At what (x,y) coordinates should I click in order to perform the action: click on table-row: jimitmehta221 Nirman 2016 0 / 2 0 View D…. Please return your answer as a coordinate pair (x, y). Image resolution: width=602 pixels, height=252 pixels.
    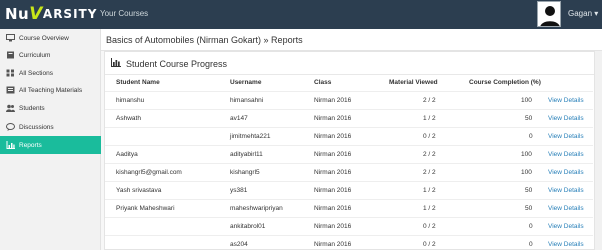
    Looking at the image, I should click on (349, 135).